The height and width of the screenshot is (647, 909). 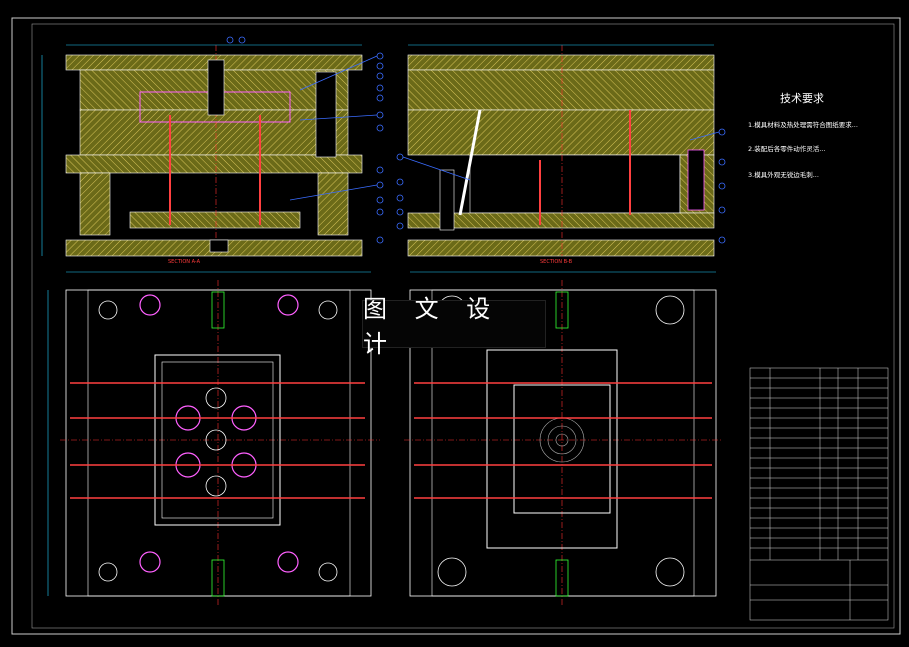 What do you see at coordinates (819, 494) in the screenshot?
I see `parts-list-table` at bounding box center [819, 494].